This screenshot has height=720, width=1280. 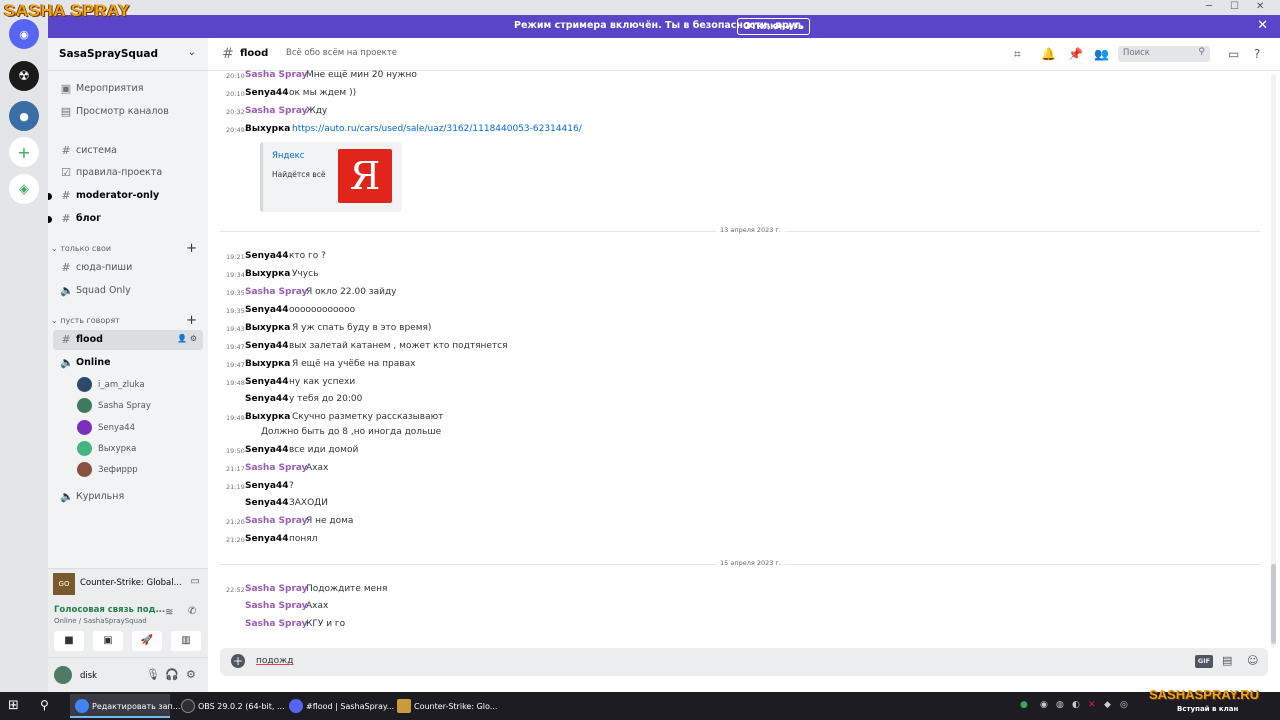 I want to click on help-icon: ?, so click(x=1257, y=54).